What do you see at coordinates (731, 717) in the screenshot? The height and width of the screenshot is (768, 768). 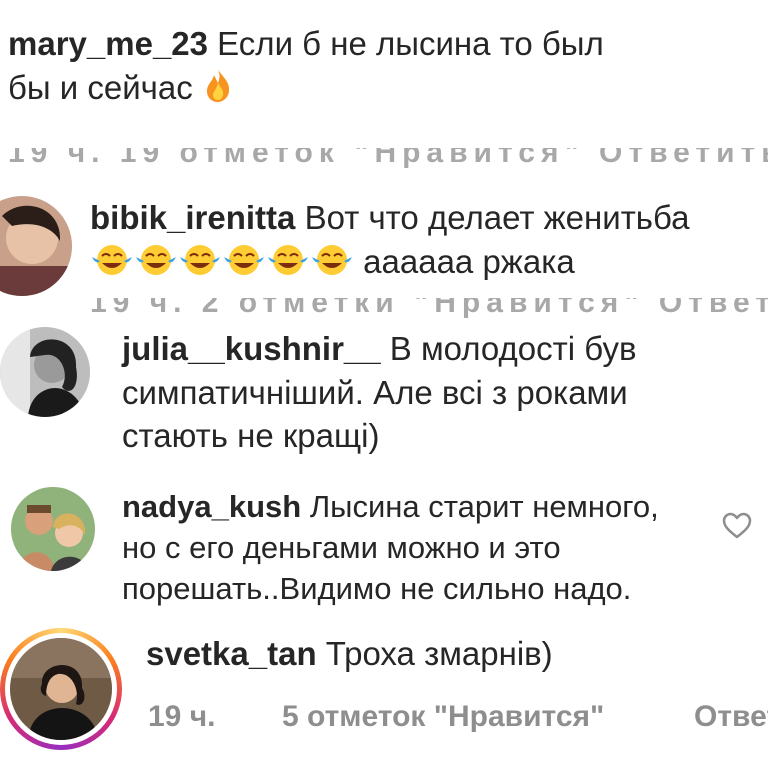 I see `reply-button: Ответить` at bounding box center [731, 717].